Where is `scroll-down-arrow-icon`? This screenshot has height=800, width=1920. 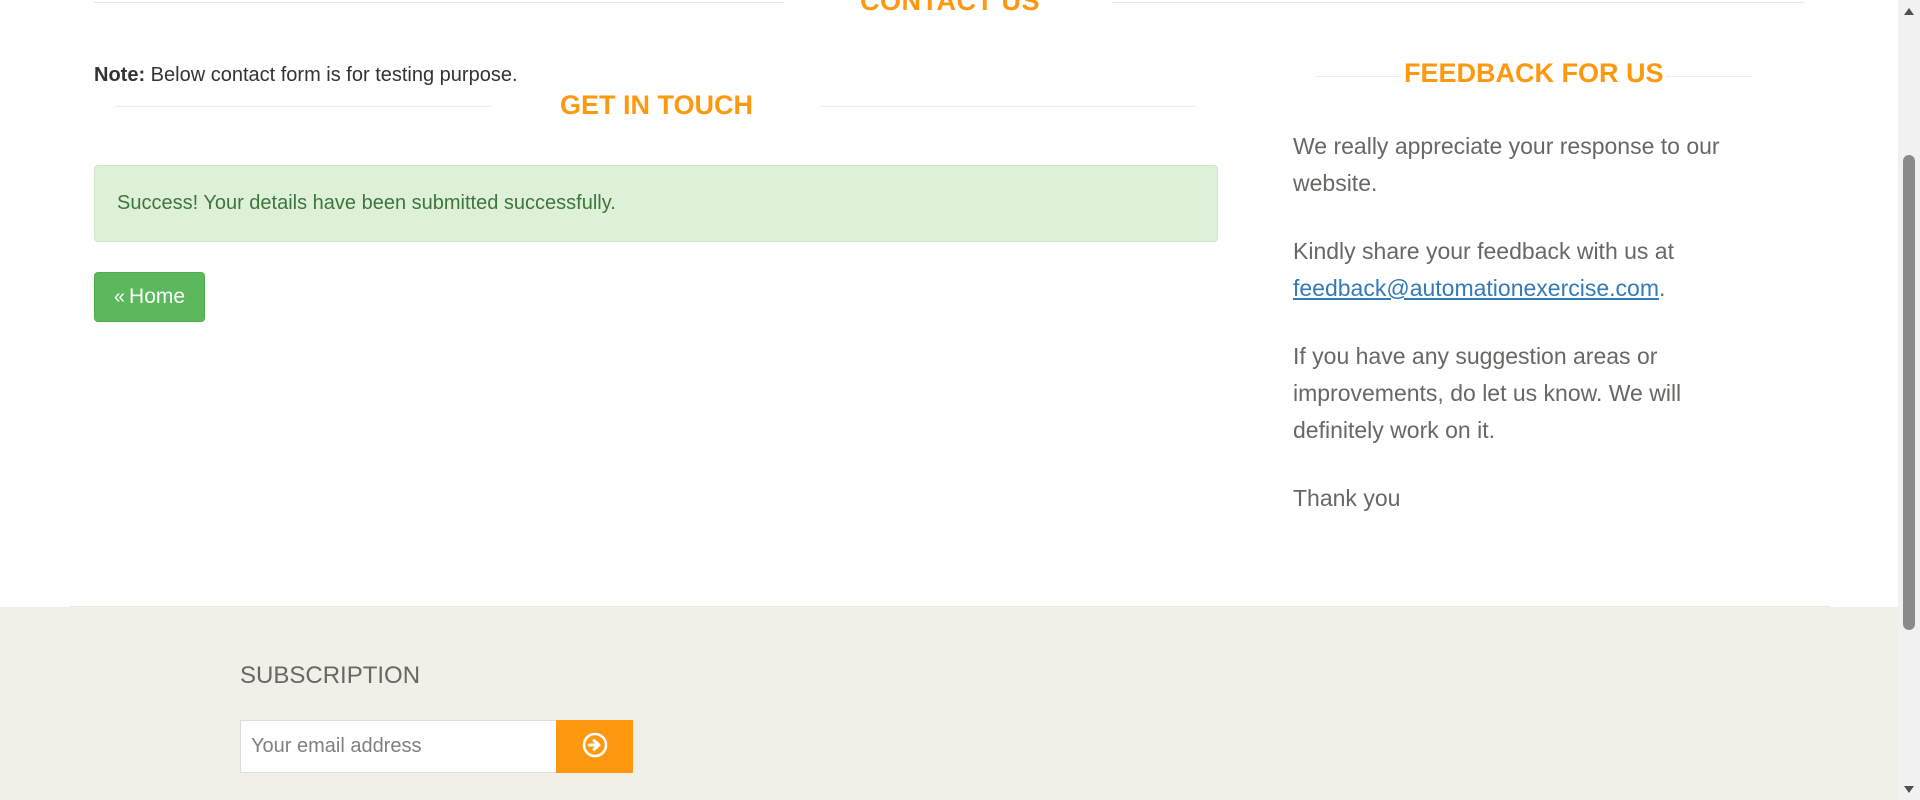 scroll-down-arrow-icon is located at coordinates (1909, 789).